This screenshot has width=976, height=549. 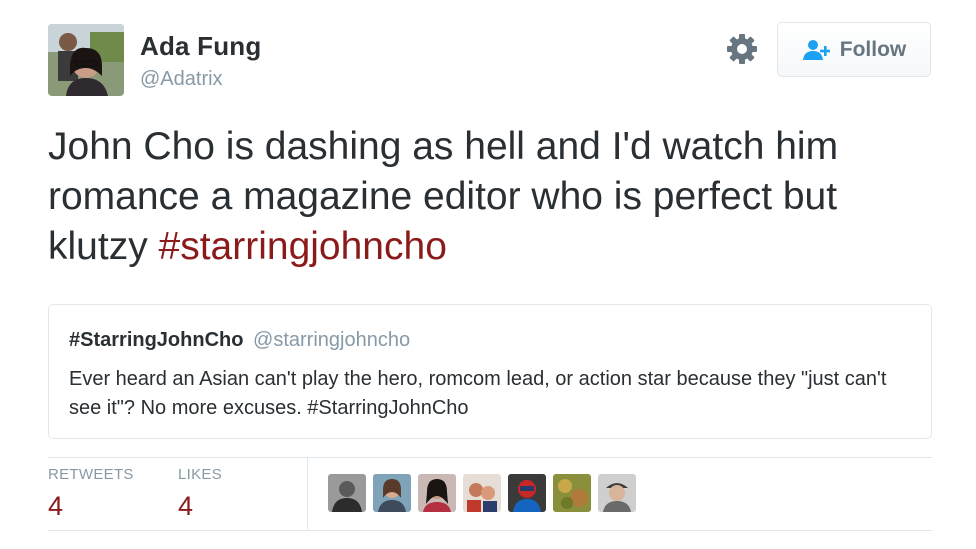 I want to click on follow-button-label: Follow, so click(x=873, y=49).